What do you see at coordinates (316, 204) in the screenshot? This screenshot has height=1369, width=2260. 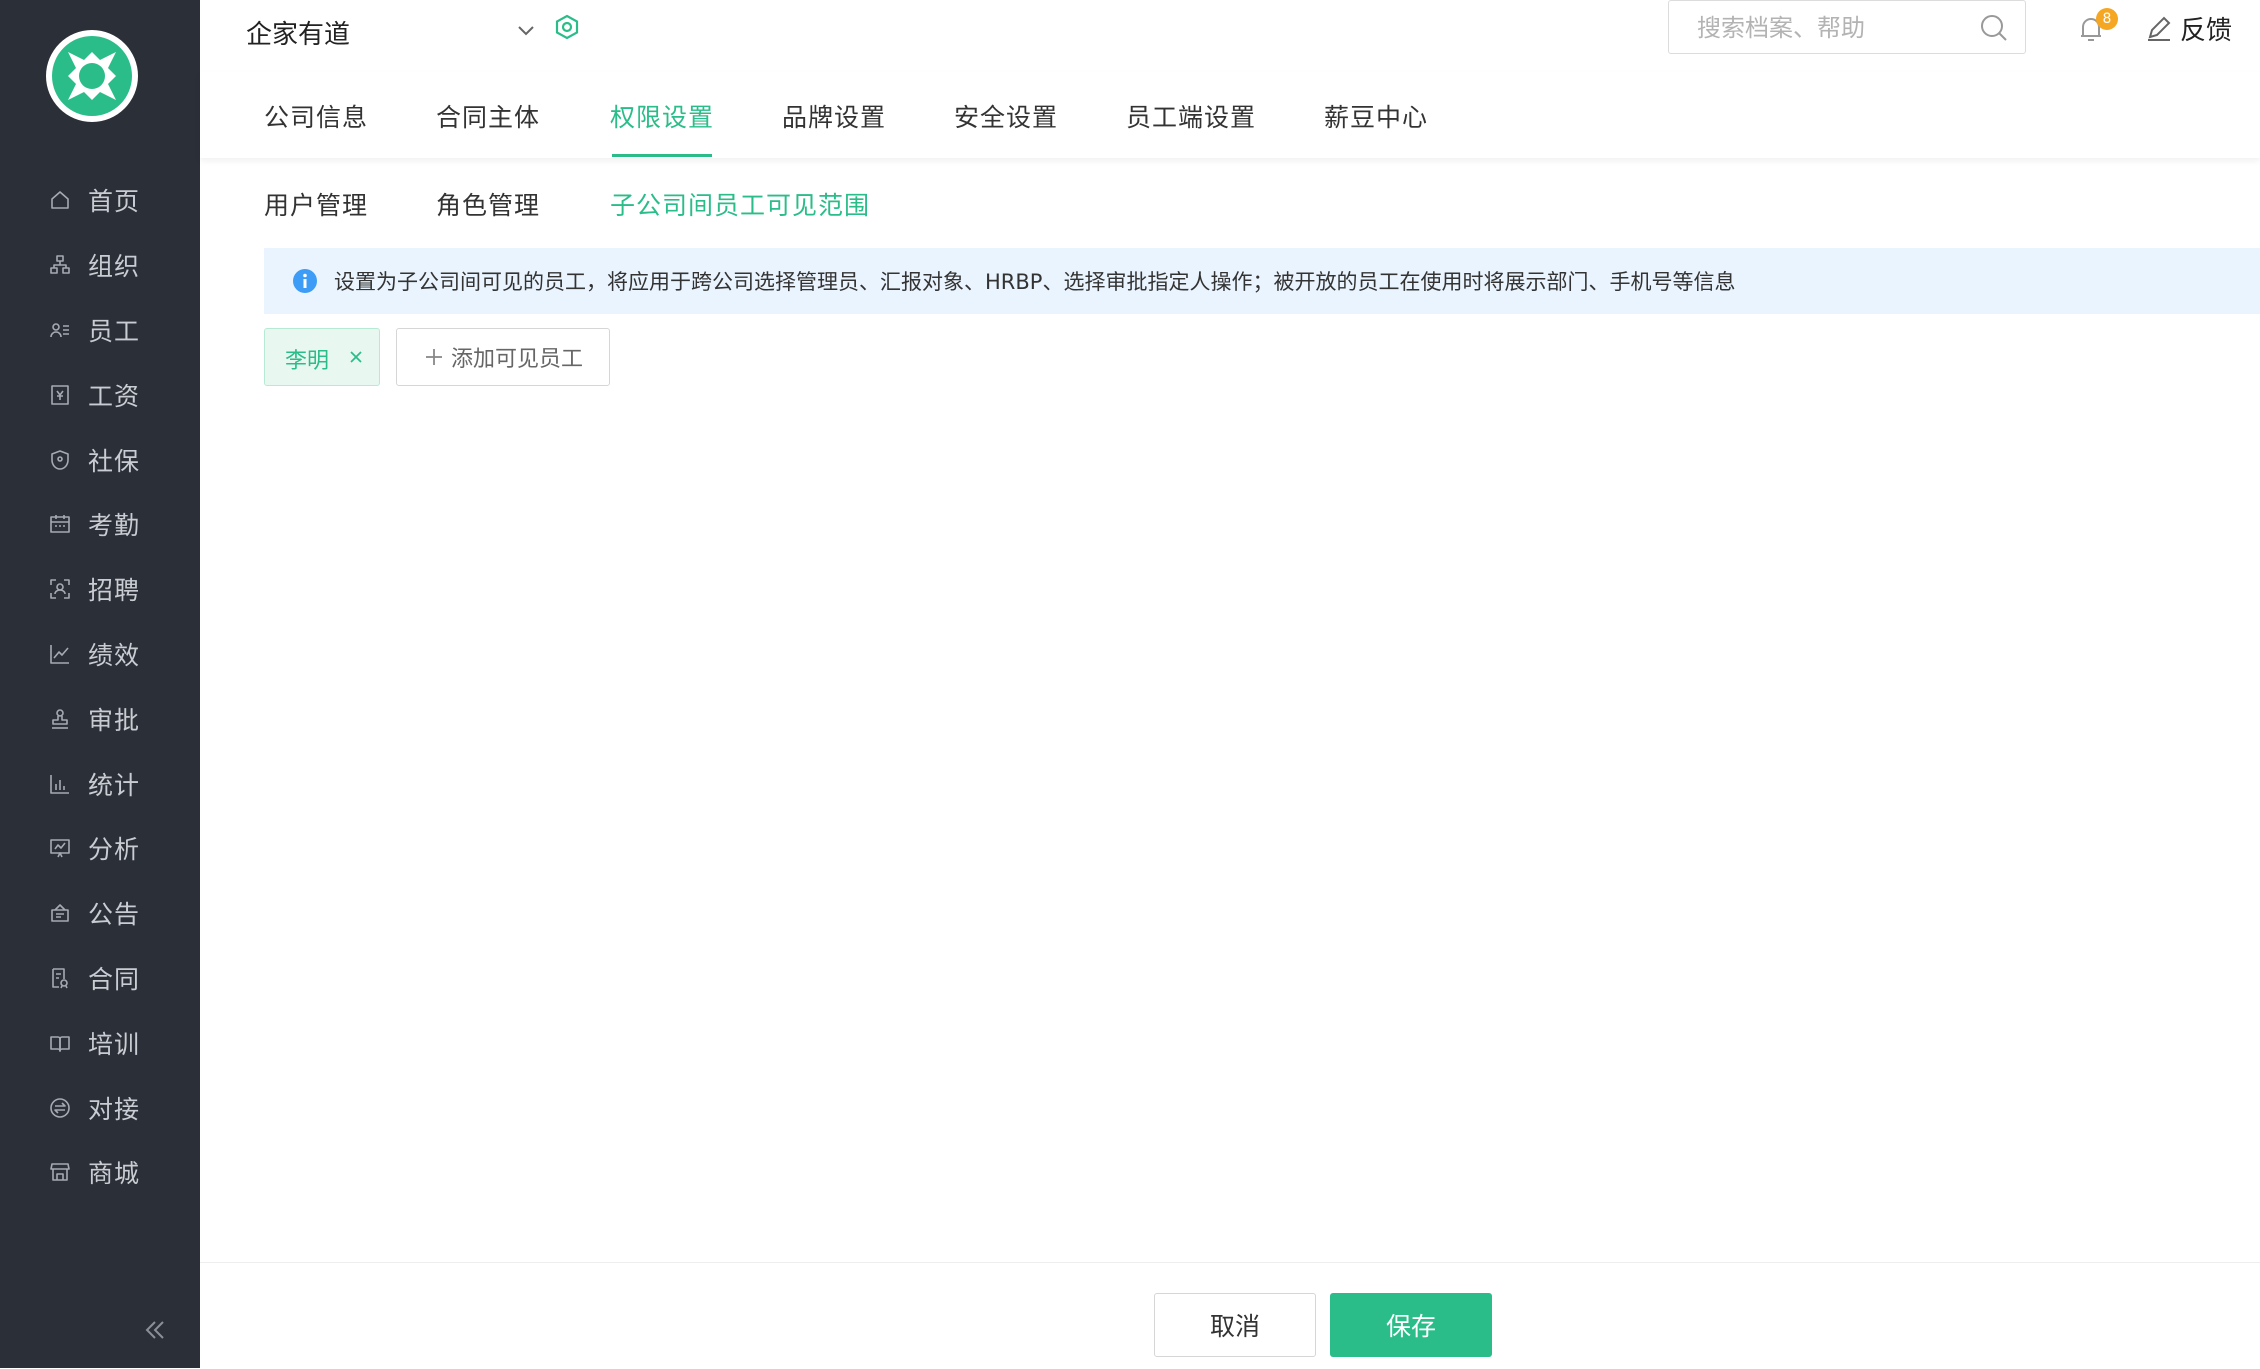 I see `subtab-user-management: 用户管理` at bounding box center [316, 204].